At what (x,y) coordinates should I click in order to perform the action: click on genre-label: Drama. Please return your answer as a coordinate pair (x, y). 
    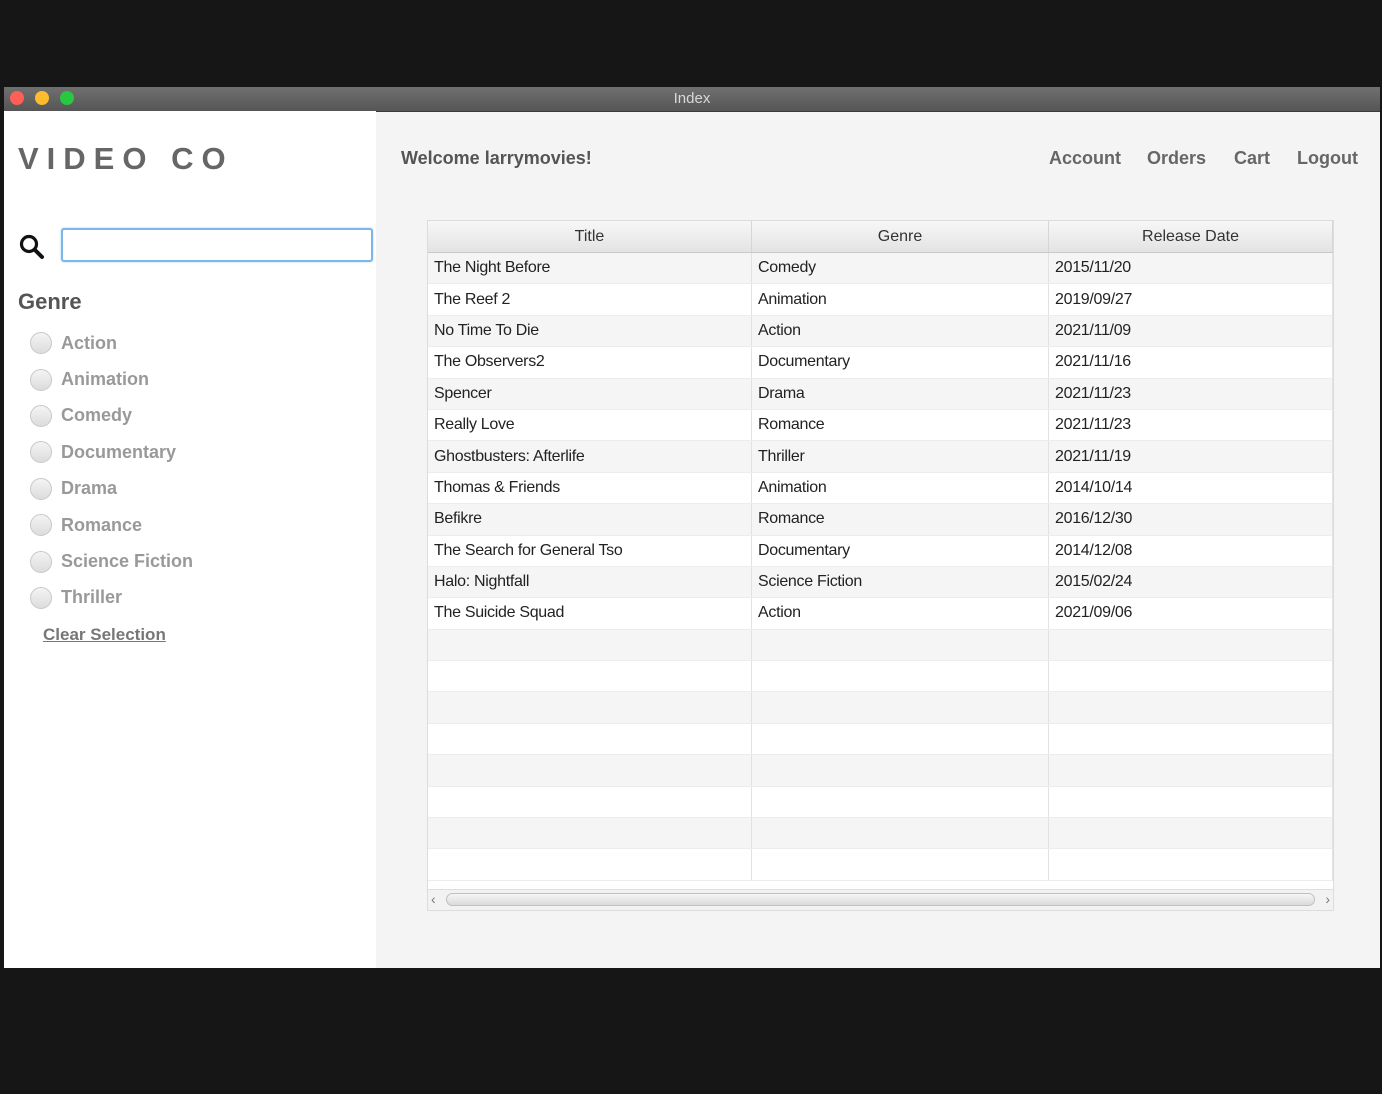
    Looking at the image, I should click on (89, 488).